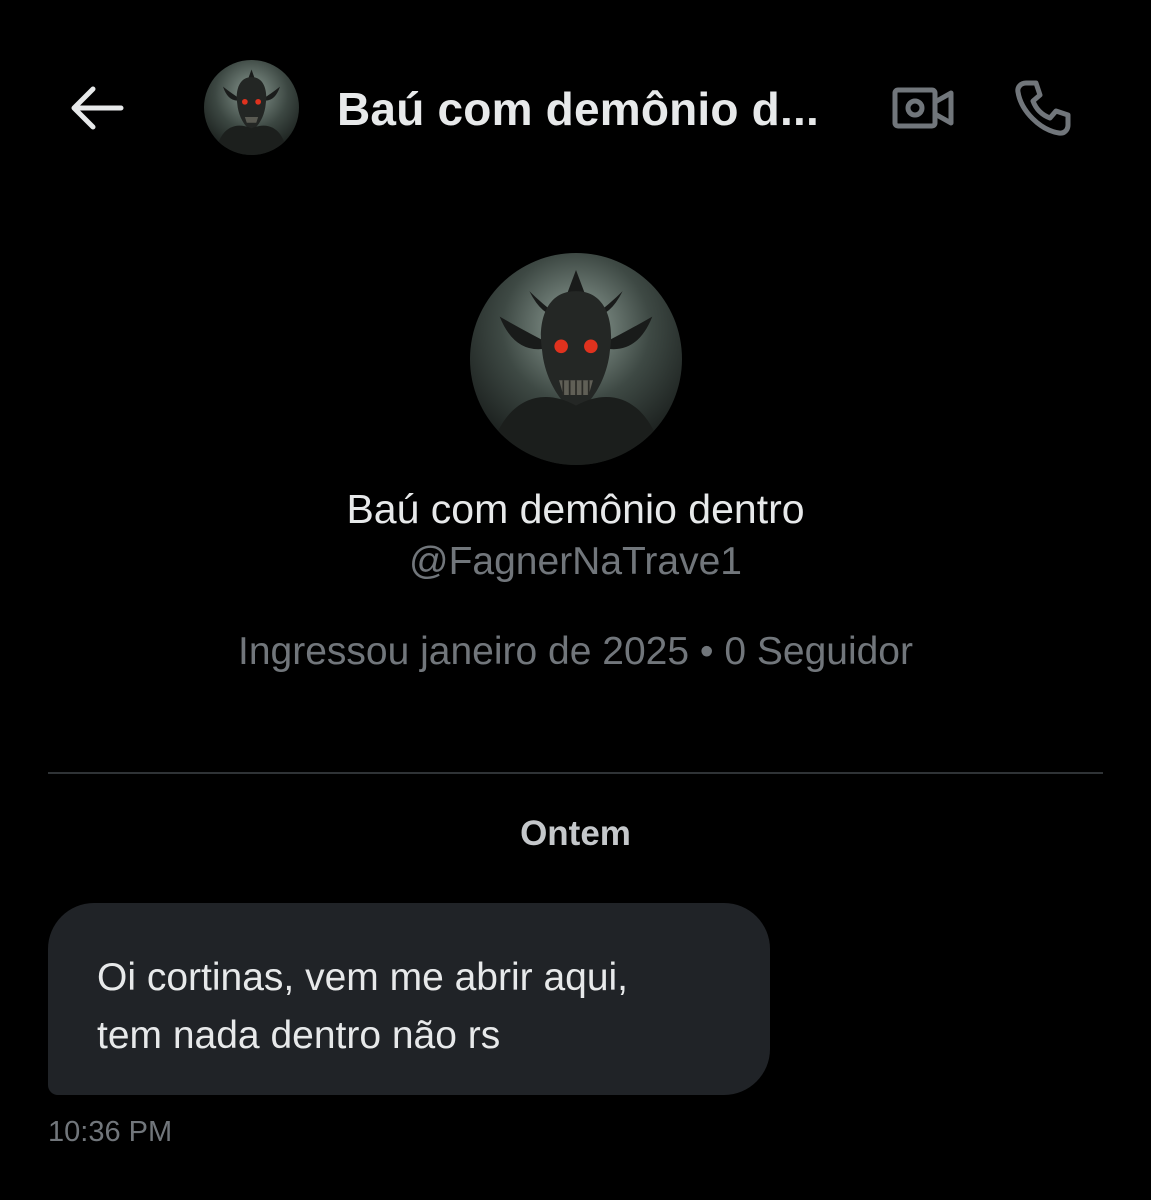  I want to click on profile-avatar, so click(576, 359).